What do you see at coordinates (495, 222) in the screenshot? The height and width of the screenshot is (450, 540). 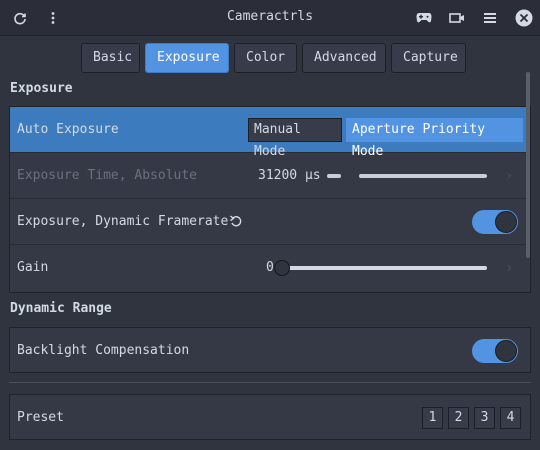 I see `dynamic-framerate-switch` at bounding box center [495, 222].